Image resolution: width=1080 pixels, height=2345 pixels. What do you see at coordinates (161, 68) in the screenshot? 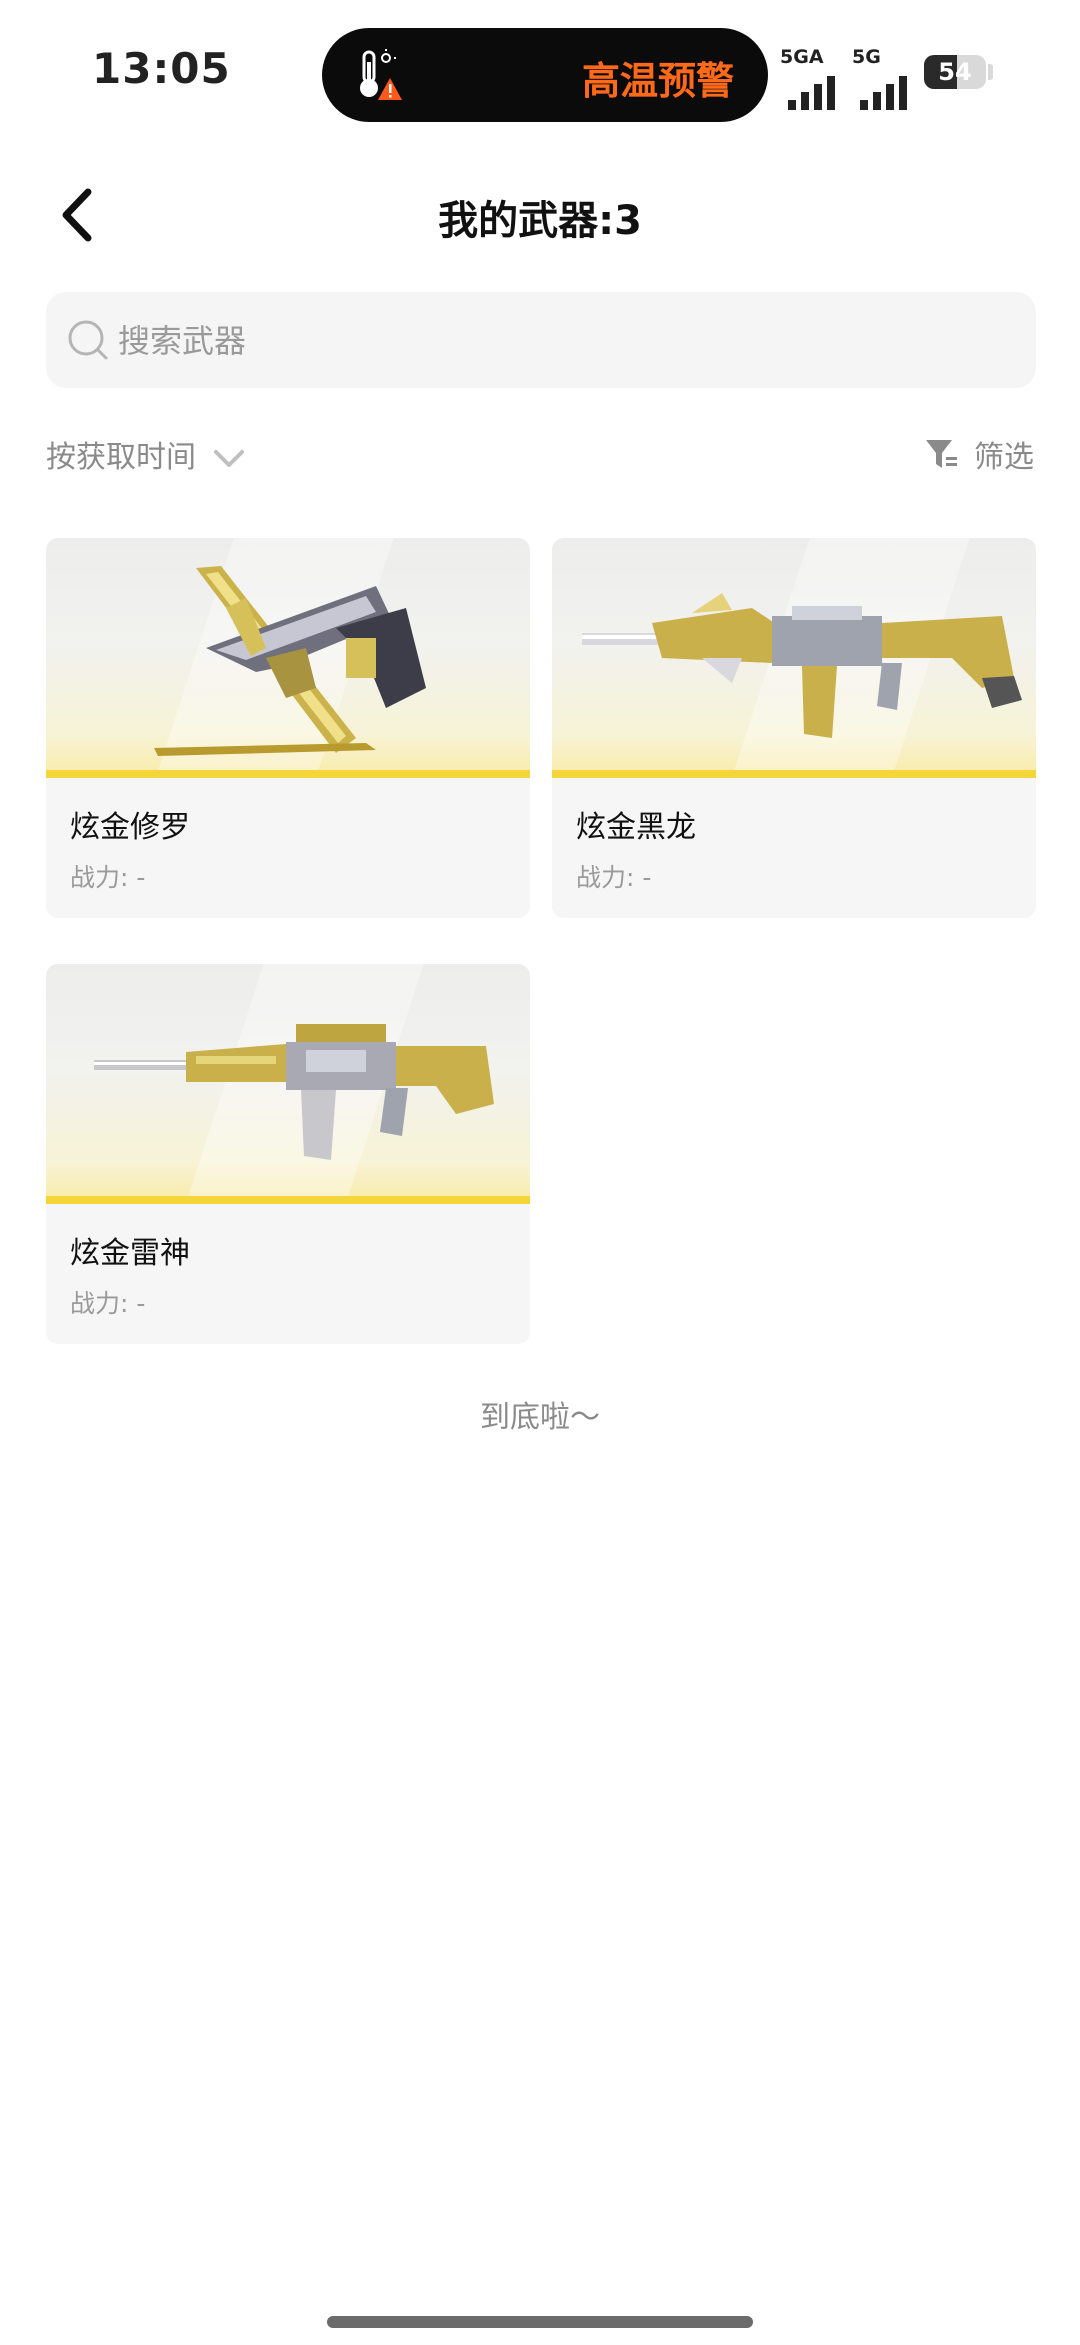
I see `status-time: 13:05` at bounding box center [161, 68].